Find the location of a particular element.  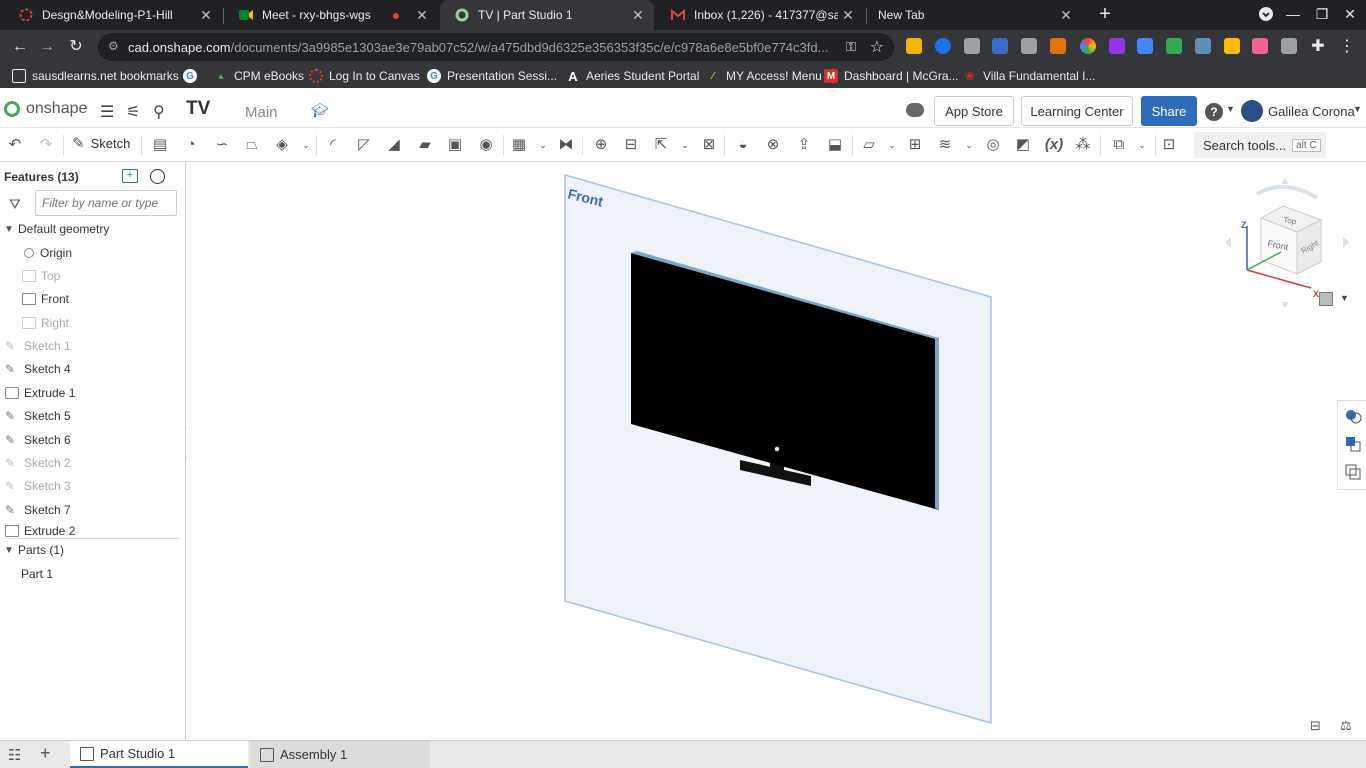

site-info-icon: ⚙ is located at coordinates (115, 47).